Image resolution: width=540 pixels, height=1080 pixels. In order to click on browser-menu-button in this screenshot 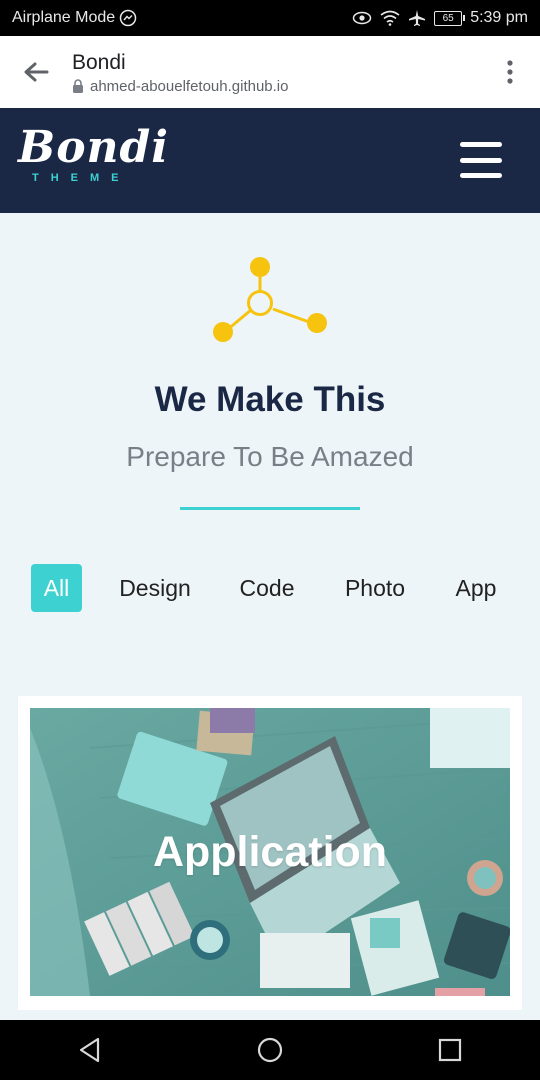, I will do `click(510, 72)`.